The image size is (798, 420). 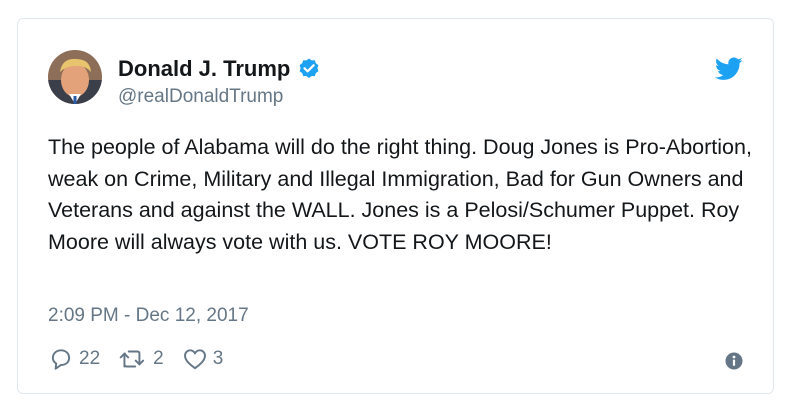 What do you see at coordinates (90, 358) in the screenshot?
I see `reply-count: 22` at bounding box center [90, 358].